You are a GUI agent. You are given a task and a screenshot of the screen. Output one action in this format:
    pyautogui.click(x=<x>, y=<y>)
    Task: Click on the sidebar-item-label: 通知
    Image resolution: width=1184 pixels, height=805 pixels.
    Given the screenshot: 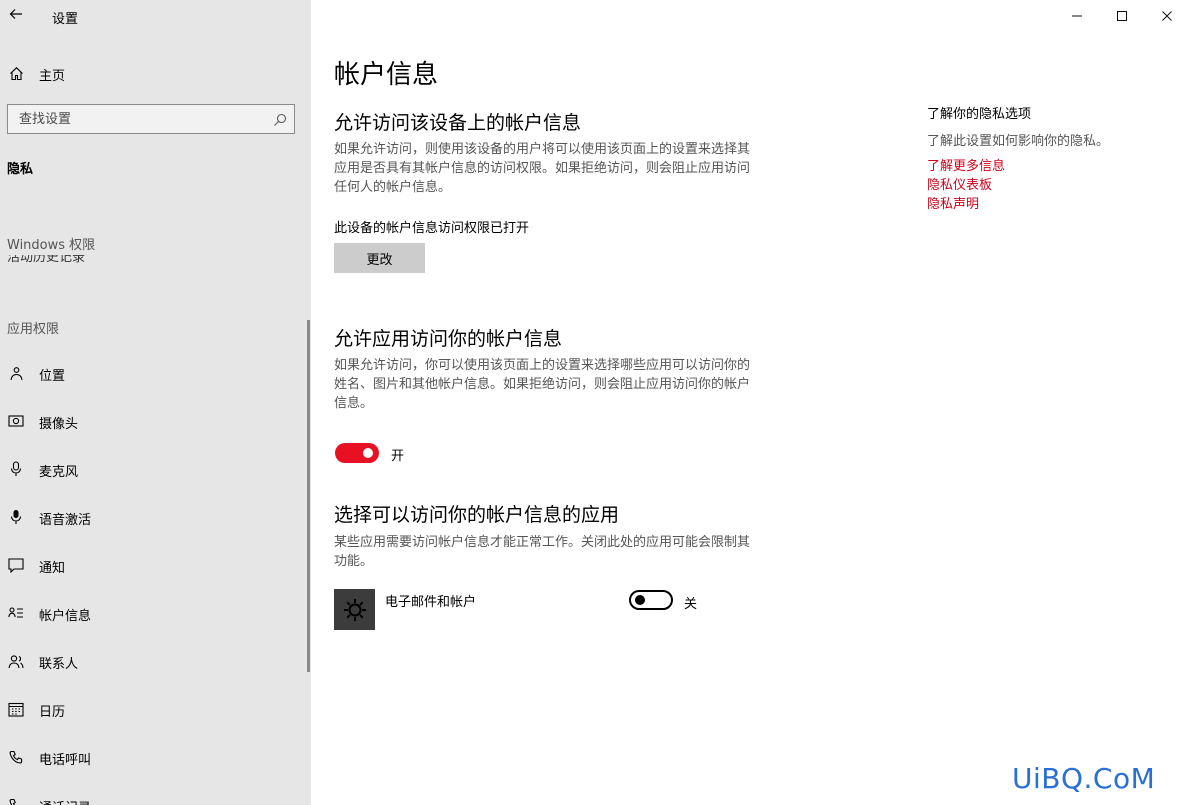 What is the action you would take?
    pyautogui.click(x=52, y=568)
    